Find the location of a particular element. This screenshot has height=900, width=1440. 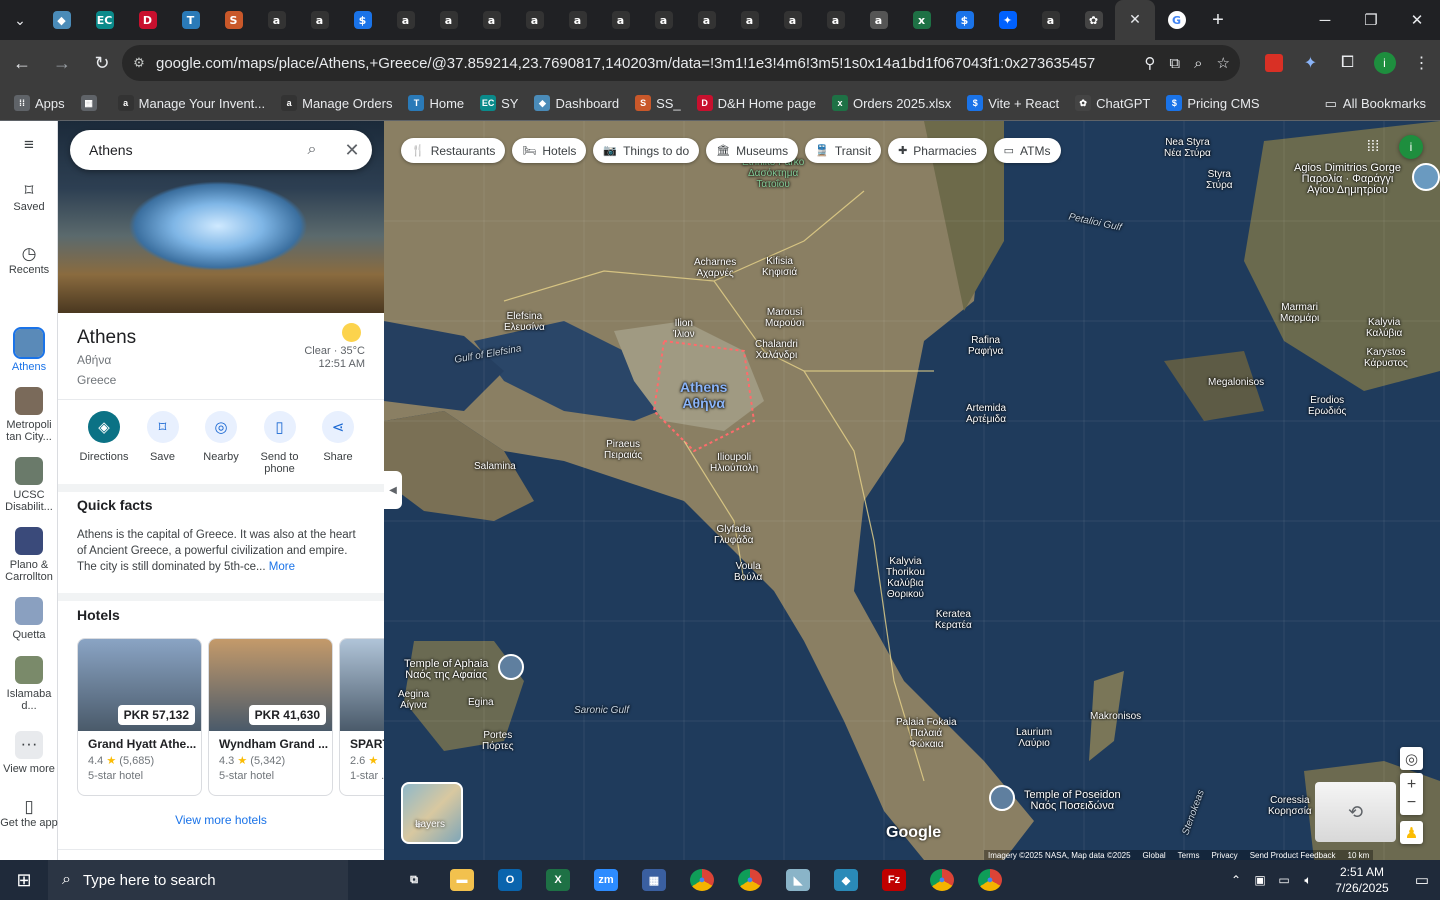

map-label-ilioupoli: Ilioupoli Ηλιούπολη is located at coordinates (734, 463).